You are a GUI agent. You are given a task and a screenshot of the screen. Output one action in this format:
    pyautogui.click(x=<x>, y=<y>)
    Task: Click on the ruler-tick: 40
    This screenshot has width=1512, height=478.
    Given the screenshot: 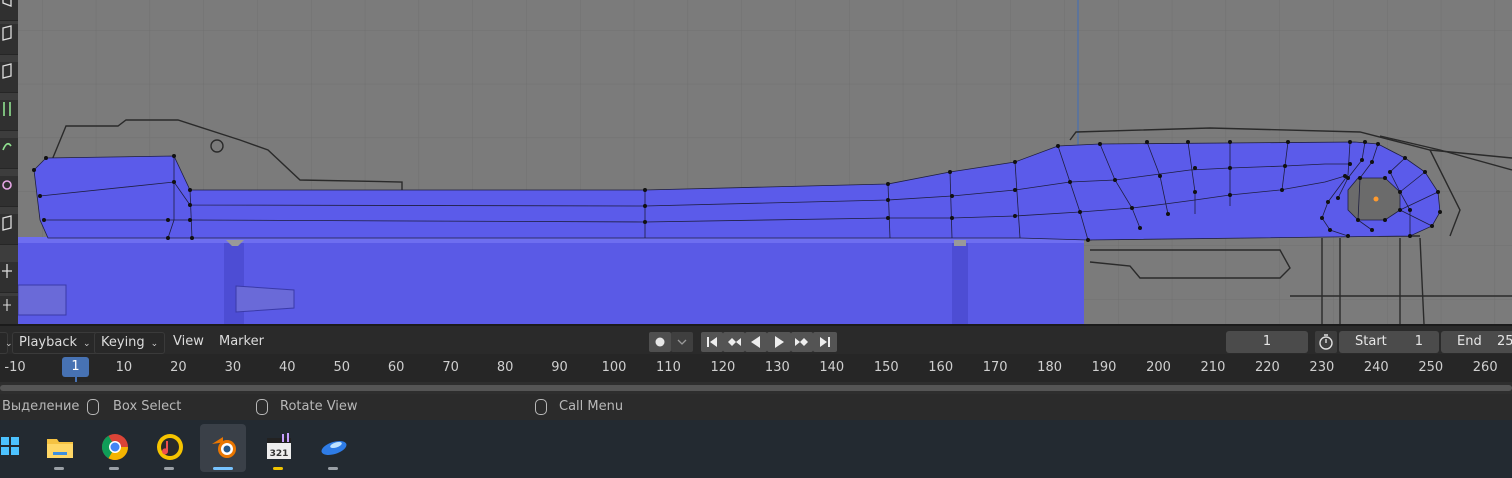 What is the action you would take?
    pyautogui.click(x=287, y=367)
    